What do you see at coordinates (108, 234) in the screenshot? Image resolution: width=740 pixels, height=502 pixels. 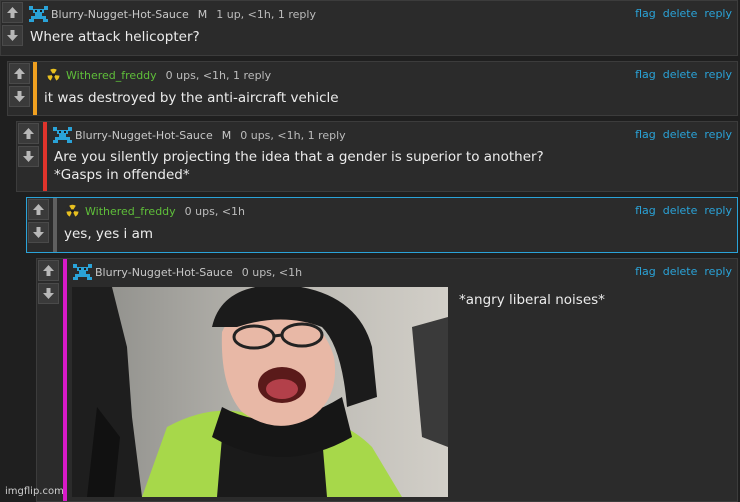 I see `comment-text: yes, yes i am` at bounding box center [108, 234].